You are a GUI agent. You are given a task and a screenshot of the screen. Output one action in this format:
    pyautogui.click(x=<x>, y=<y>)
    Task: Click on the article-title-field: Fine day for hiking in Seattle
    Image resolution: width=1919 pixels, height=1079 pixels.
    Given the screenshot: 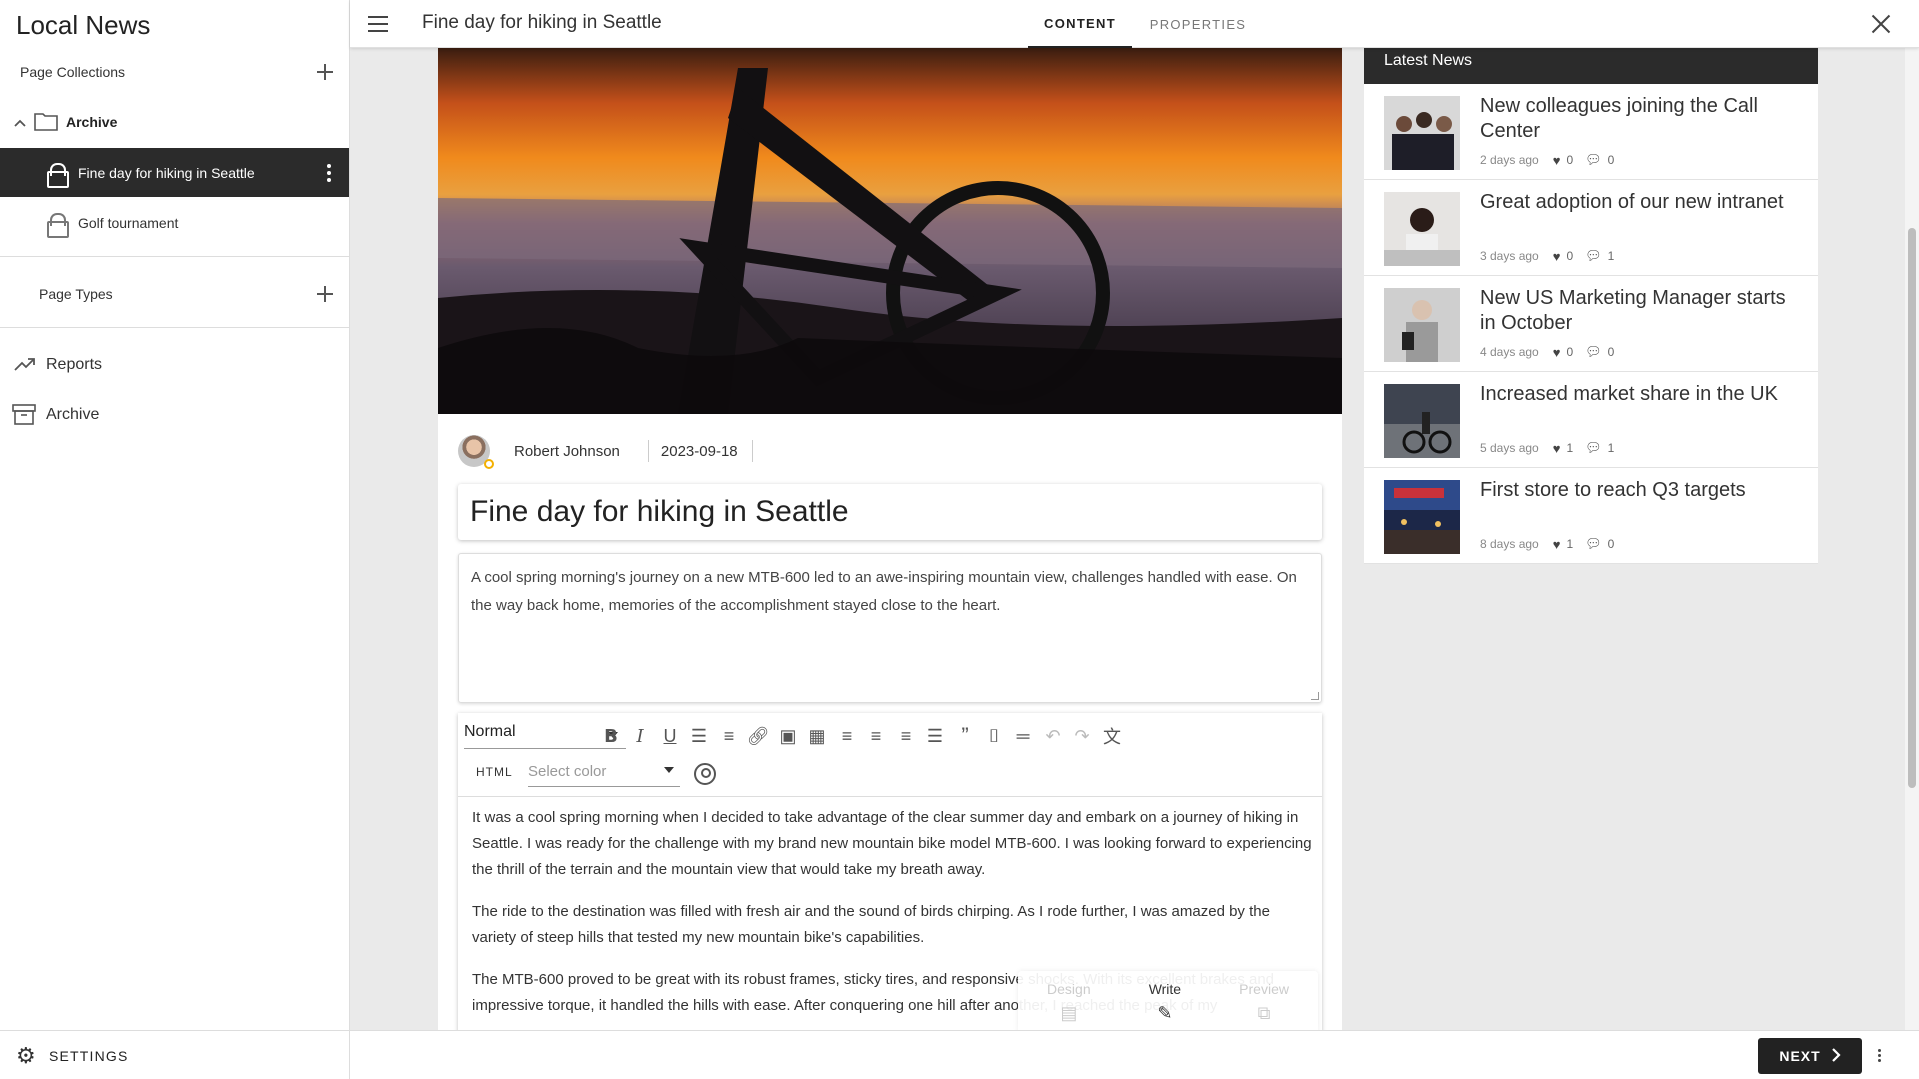 What is the action you would take?
    pyautogui.click(x=890, y=512)
    